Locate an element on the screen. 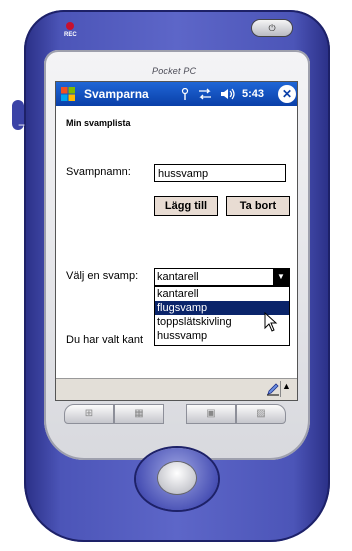 The width and height of the screenshot is (352, 551). menu-separator is located at coordinates (280, 389).